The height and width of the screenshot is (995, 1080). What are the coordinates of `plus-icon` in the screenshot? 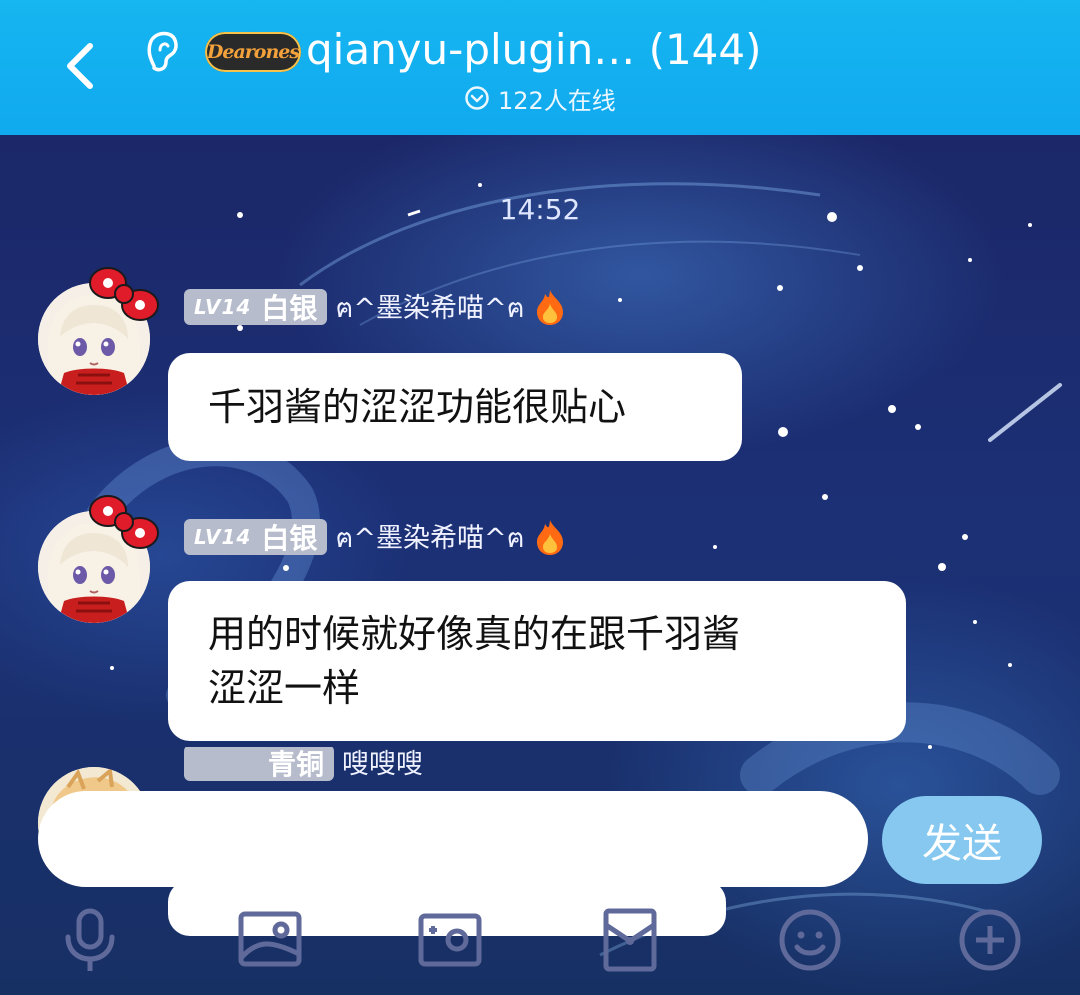 It's located at (990, 940).